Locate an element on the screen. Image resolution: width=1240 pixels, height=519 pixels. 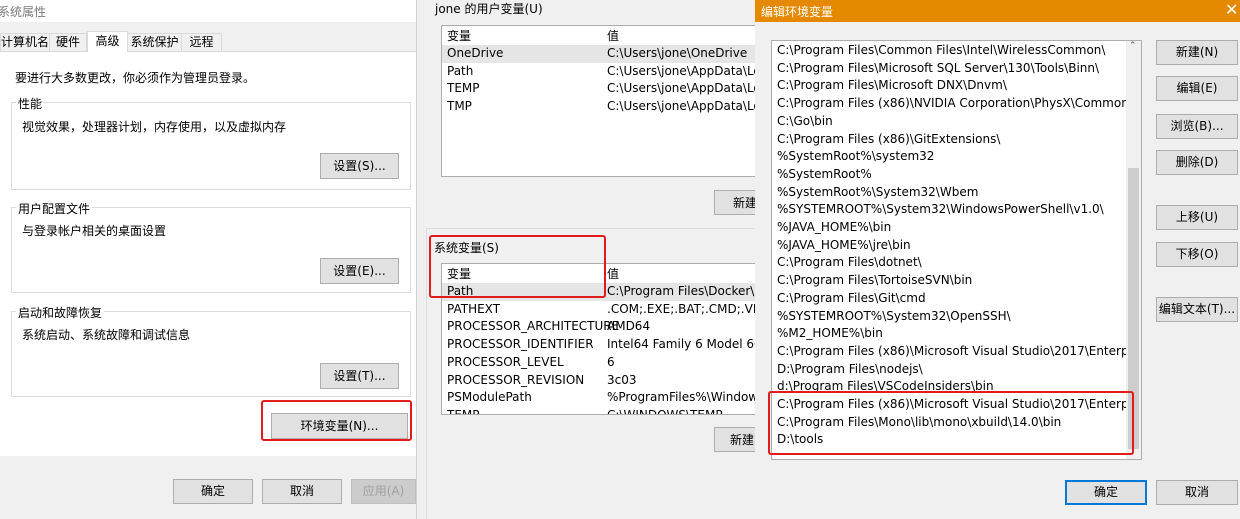
sys-row-psmodulepath: PSModulePath %ProgramFiles%\WindowsP is located at coordinates (599, 398).